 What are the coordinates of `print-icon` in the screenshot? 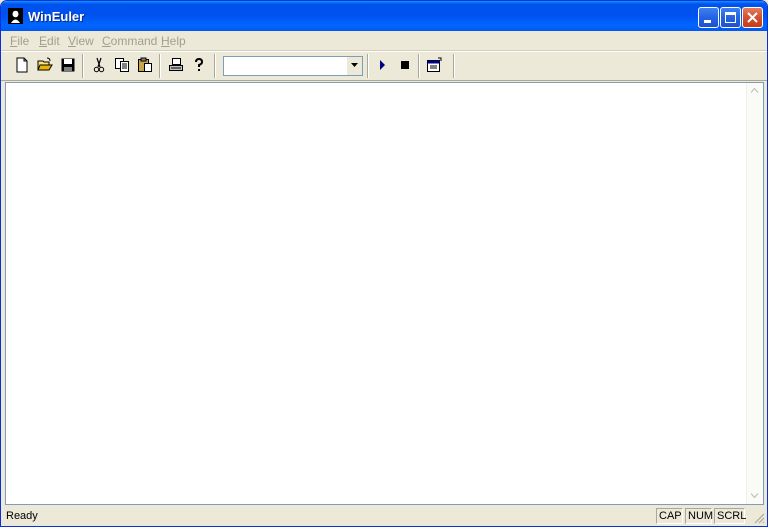 It's located at (176, 64).